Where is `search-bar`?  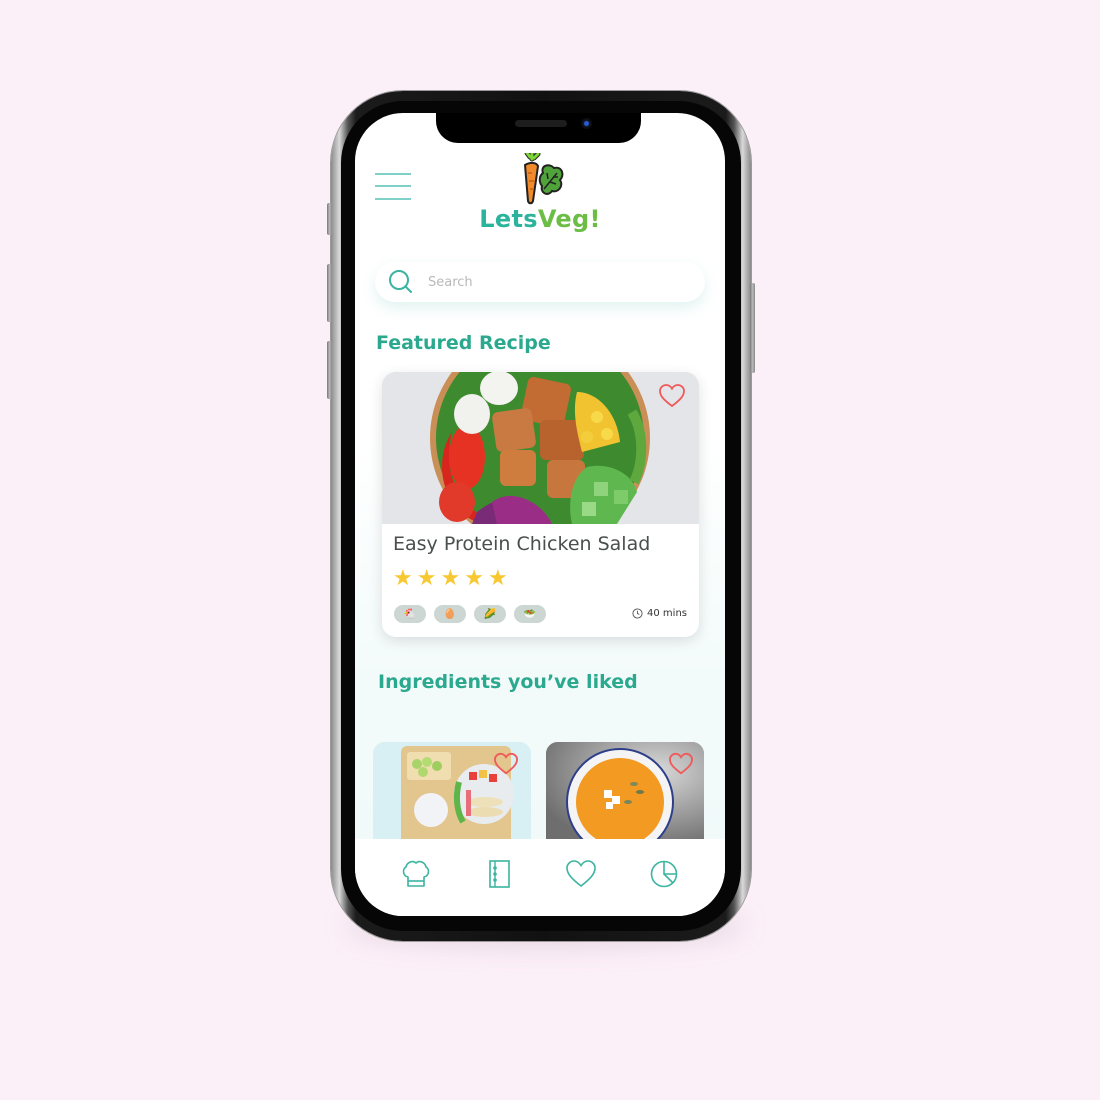
search-bar is located at coordinates (540, 282).